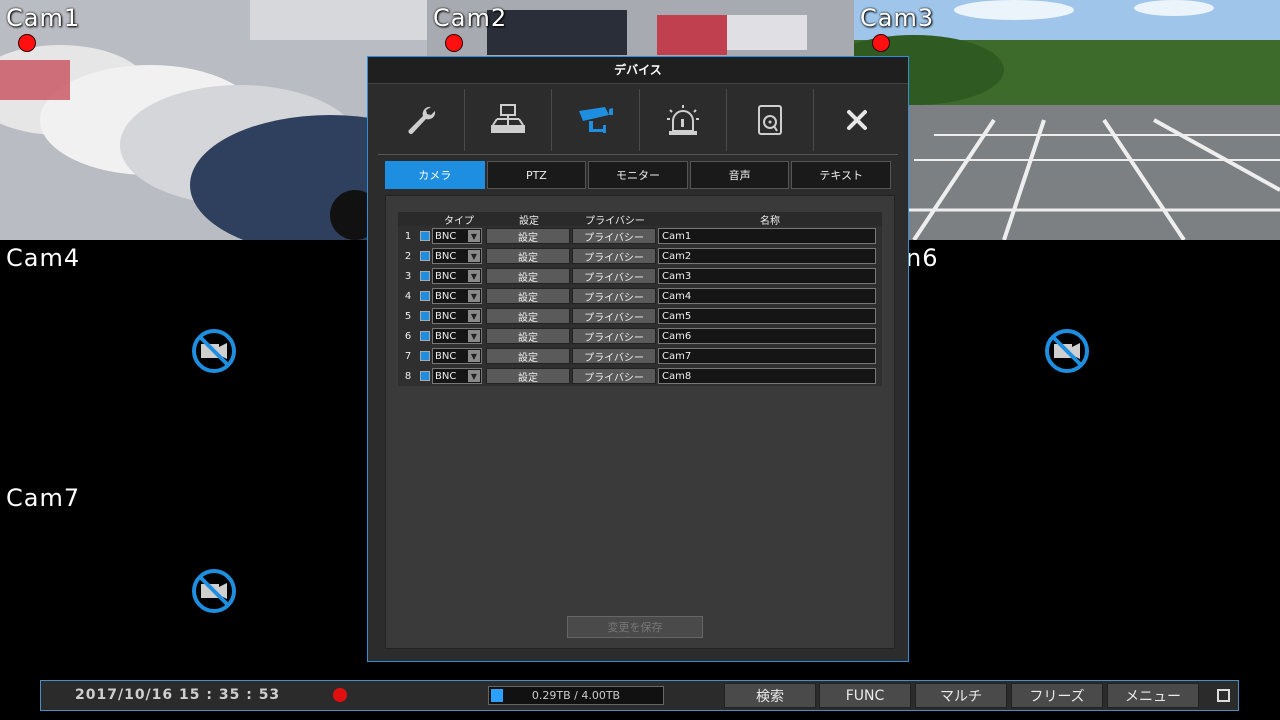 The image size is (1280, 720). What do you see at coordinates (767, 376) in the screenshot?
I see `camera-name-input: Cam8` at bounding box center [767, 376].